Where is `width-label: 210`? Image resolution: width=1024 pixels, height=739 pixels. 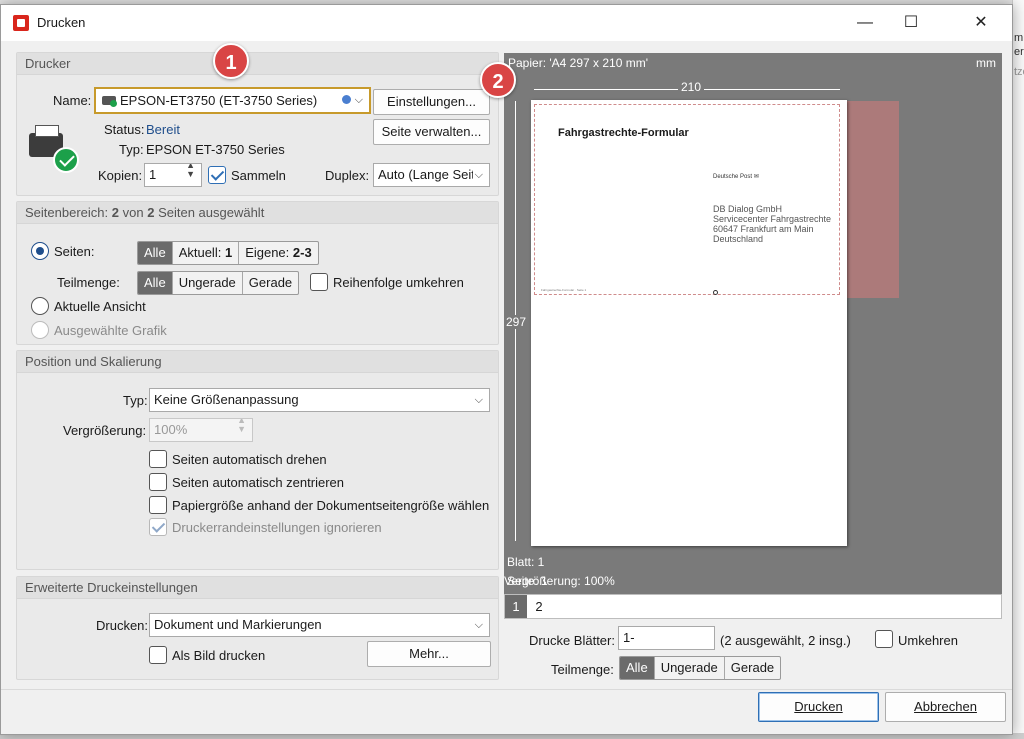
width-label: 210 is located at coordinates (691, 87).